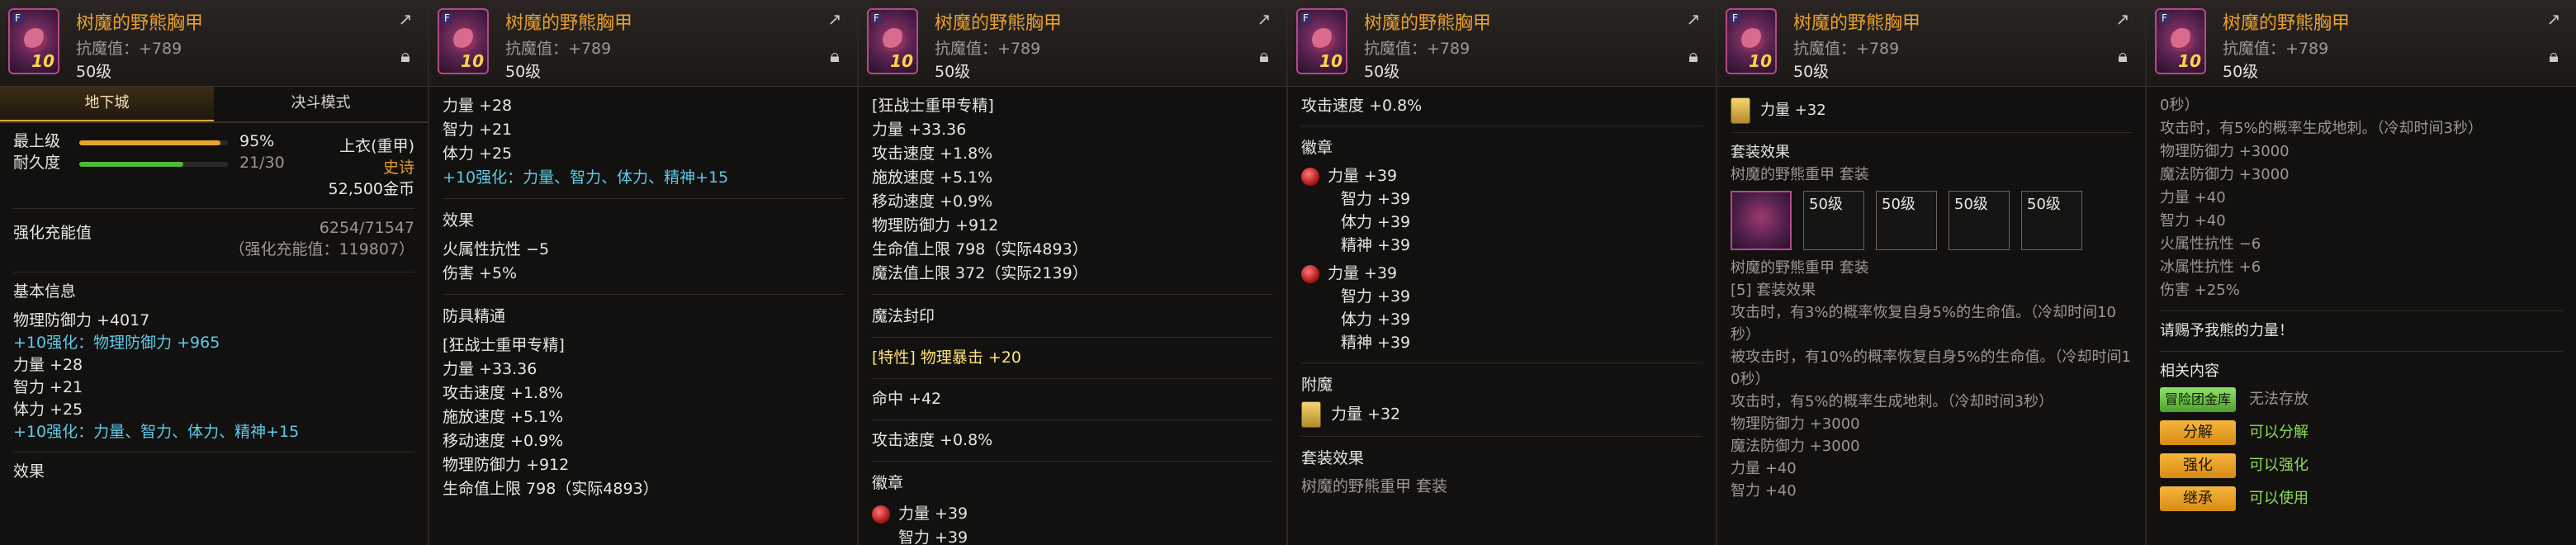  I want to click on set-item-shoes-icon: 50级, so click(2051, 220).